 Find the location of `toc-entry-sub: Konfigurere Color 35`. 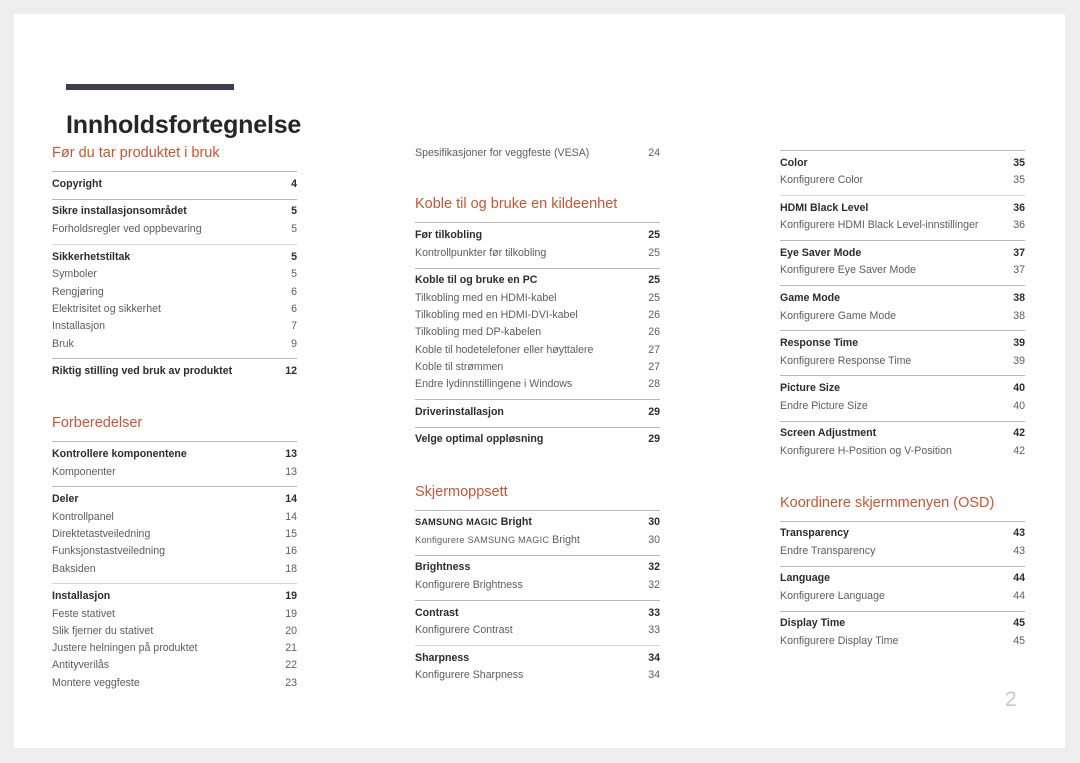

toc-entry-sub: Konfigurere Color 35 is located at coordinates (902, 180).